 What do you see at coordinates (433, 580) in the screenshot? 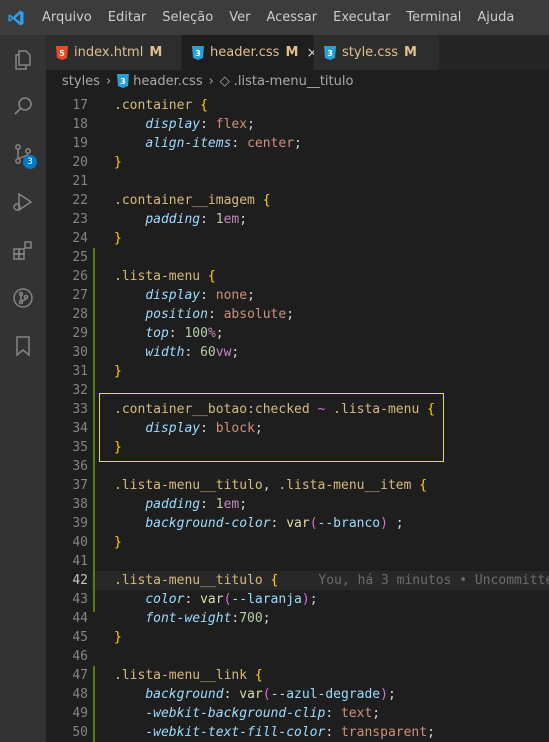
I see `git-blame-annotation: You, há 3 minutos • Uncommitted changes` at bounding box center [433, 580].